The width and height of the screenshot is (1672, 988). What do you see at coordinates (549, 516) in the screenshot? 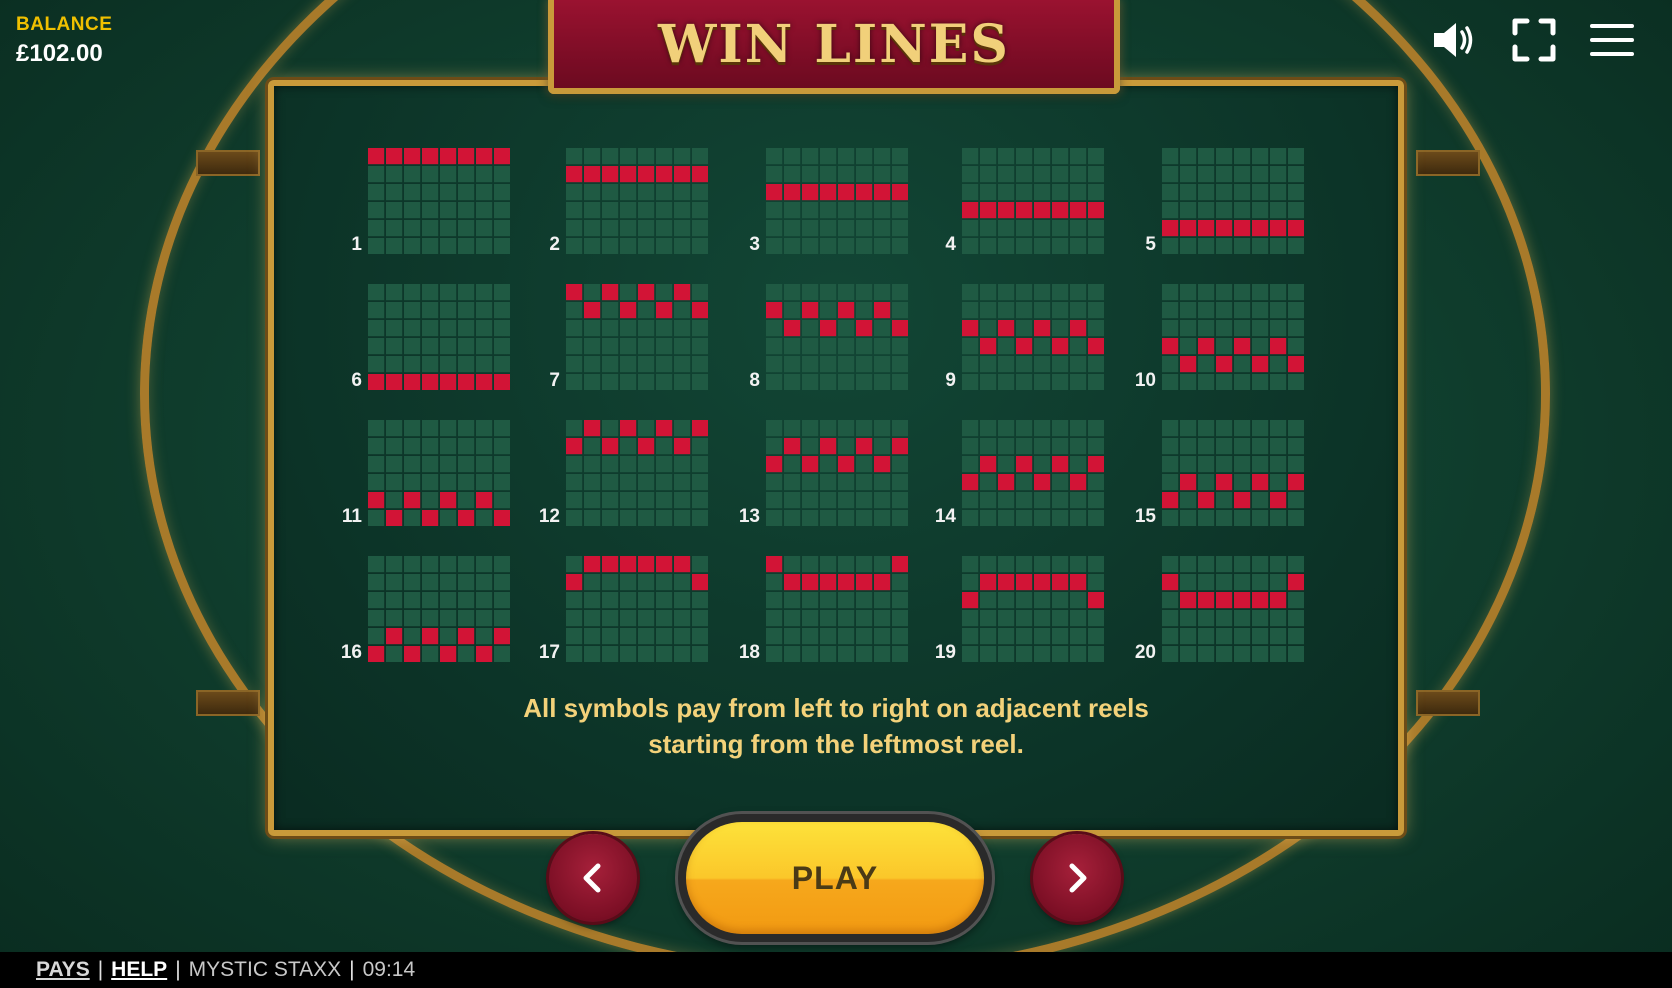
I see `win-line-number: 12` at bounding box center [549, 516].